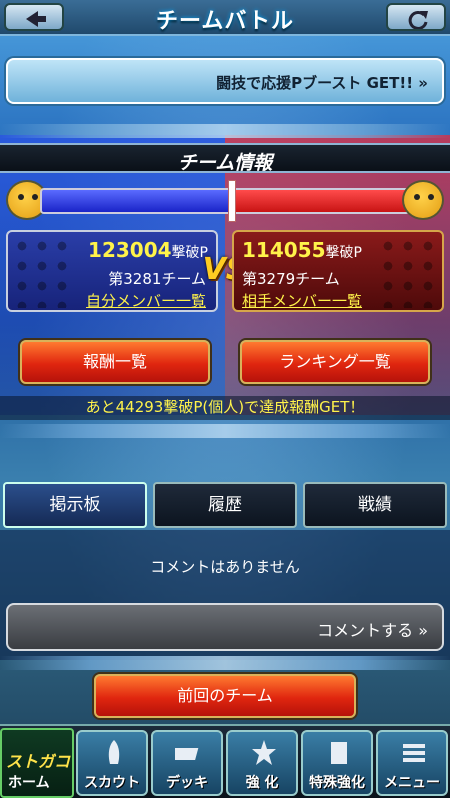 This screenshot has height=798, width=450. I want to click on tab-record: 戦績, so click(375, 505).